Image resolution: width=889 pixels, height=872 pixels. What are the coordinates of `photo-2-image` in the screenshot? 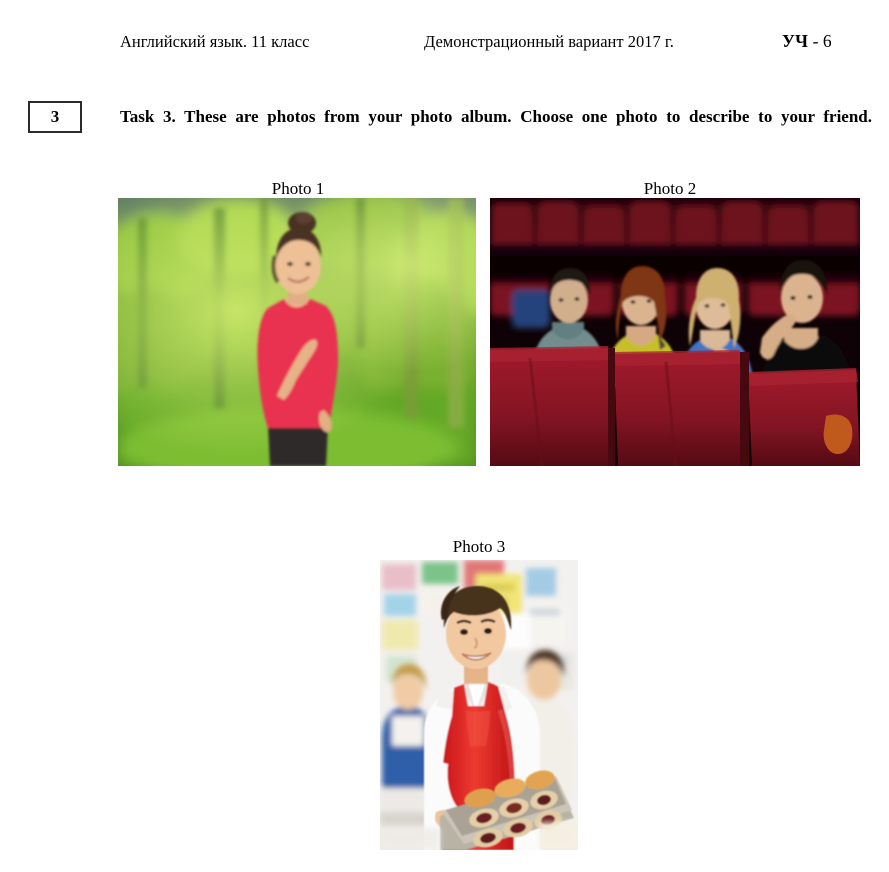 It's located at (675, 332).